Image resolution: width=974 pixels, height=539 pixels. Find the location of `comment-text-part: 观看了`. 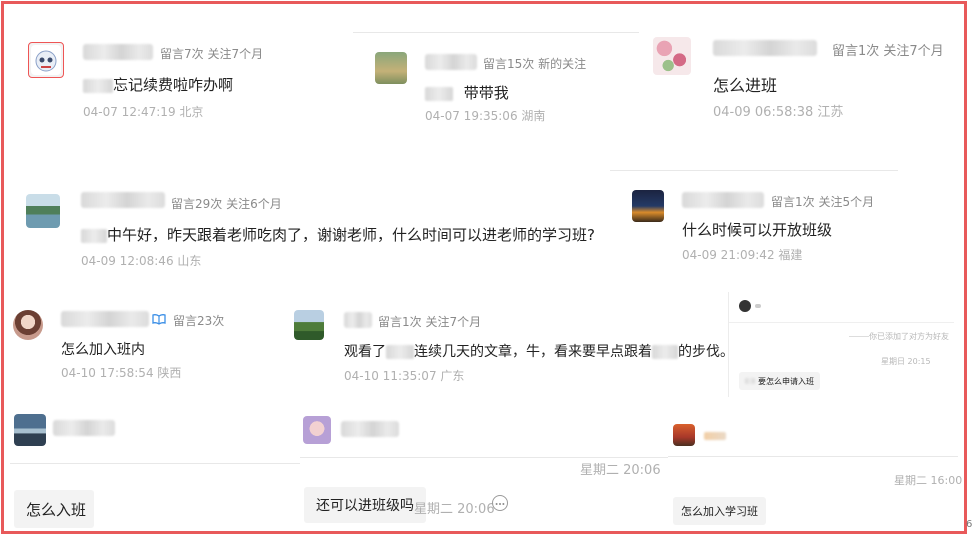

comment-text-part: 观看了 is located at coordinates (365, 352).